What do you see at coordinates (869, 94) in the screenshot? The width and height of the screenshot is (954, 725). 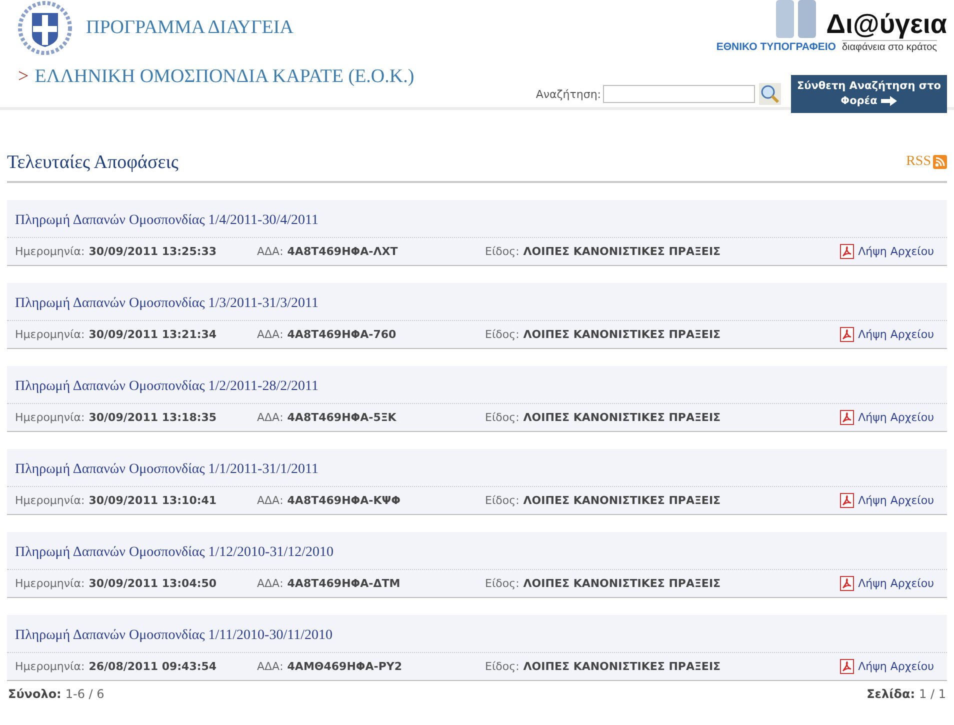 I see `advanced-search-button: Σύνθετη Αναζήτηση στο Φορέα` at bounding box center [869, 94].